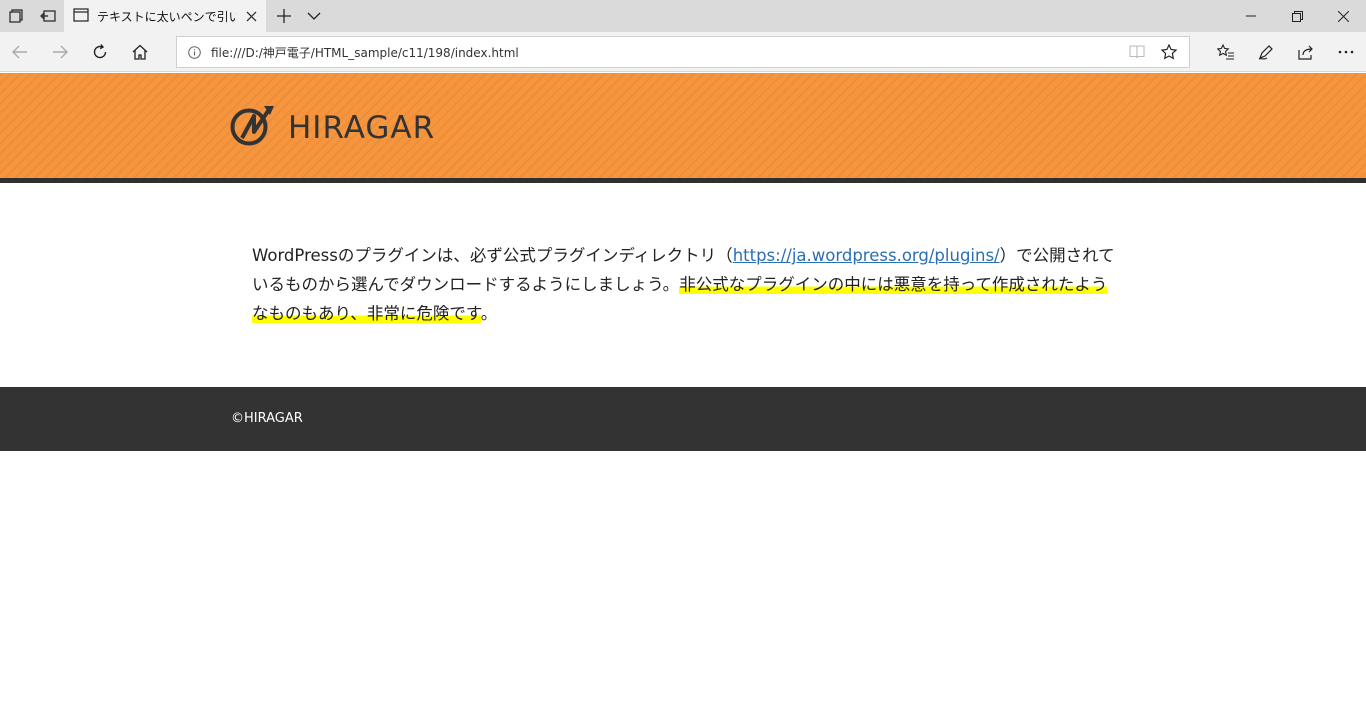 This screenshot has width=1366, height=728. I want to click on tab-bar: テキストに太いペンで引いた, so click(683, 16).